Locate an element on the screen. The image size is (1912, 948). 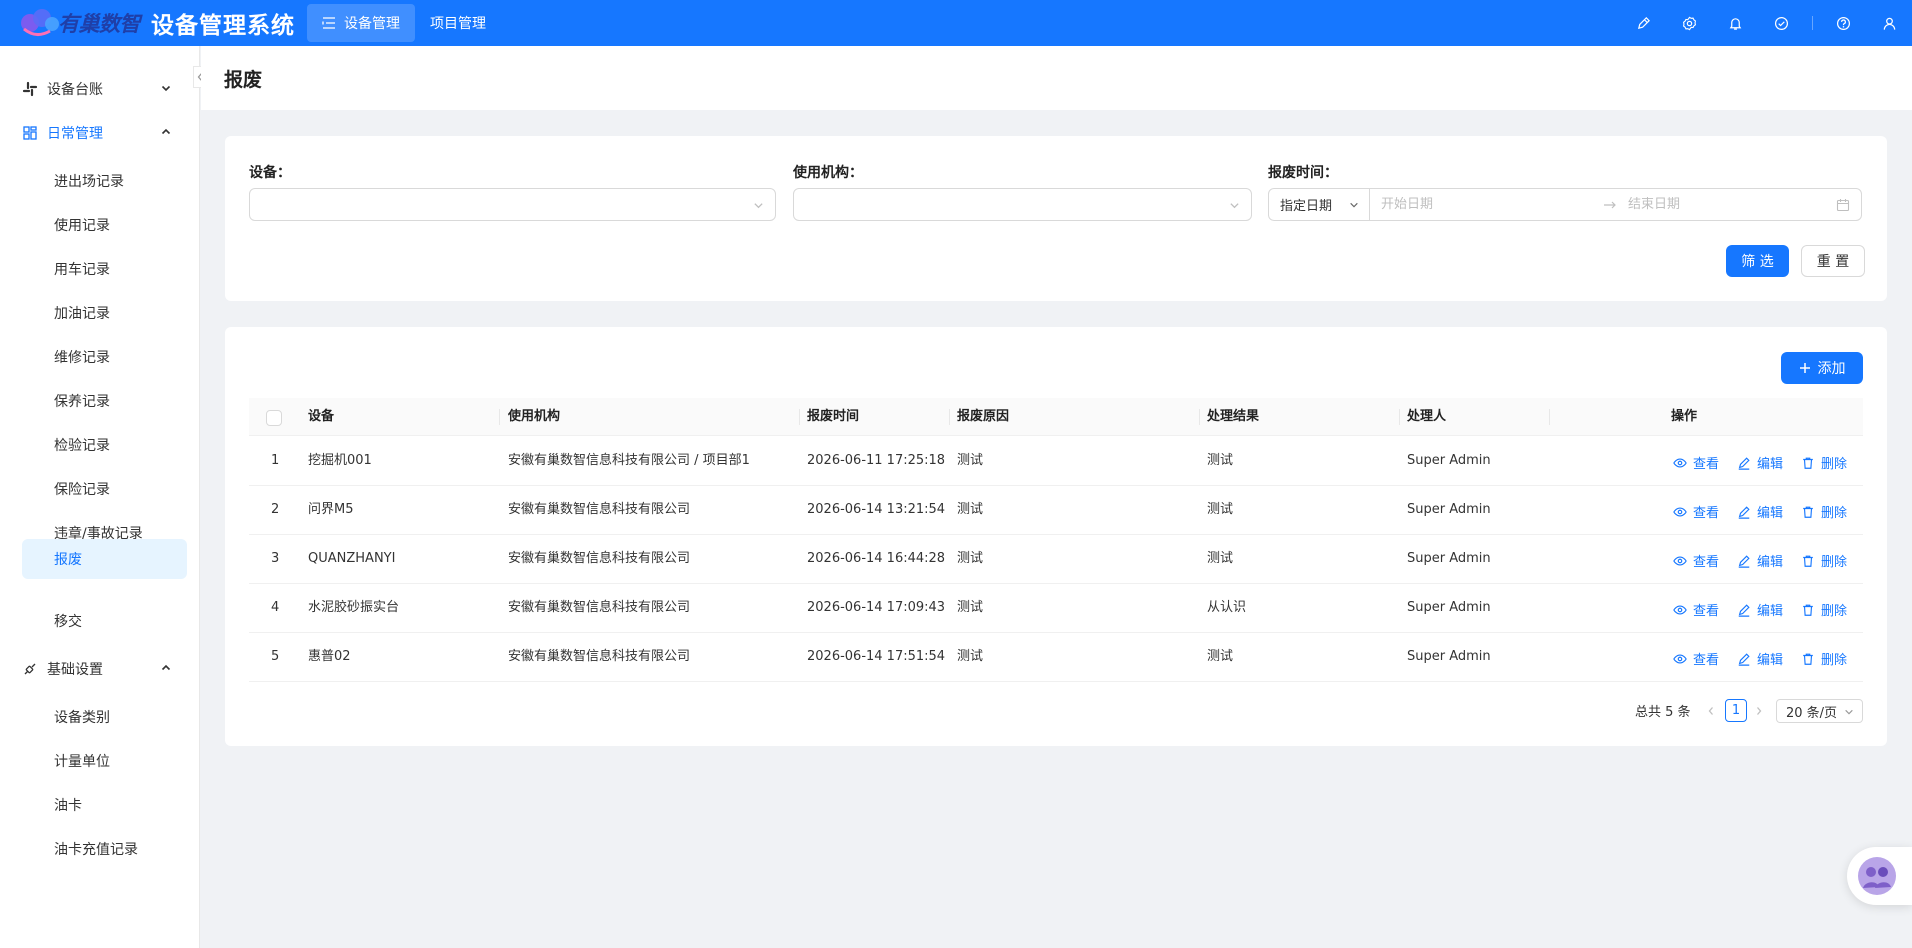
plus-icon is located at coordinates (1805, 368).